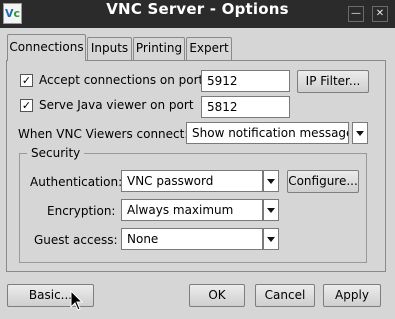 The height and width of the screenshot is (319, 395). I want to click on close-button: ✕, so click(380, 14).